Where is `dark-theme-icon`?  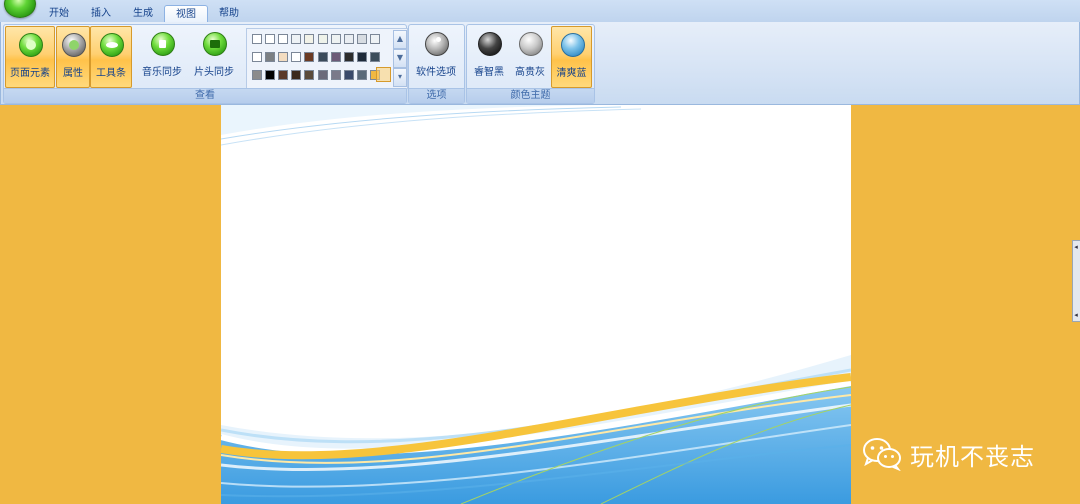
dark-theme-icon is located at coordinates (490, 44).